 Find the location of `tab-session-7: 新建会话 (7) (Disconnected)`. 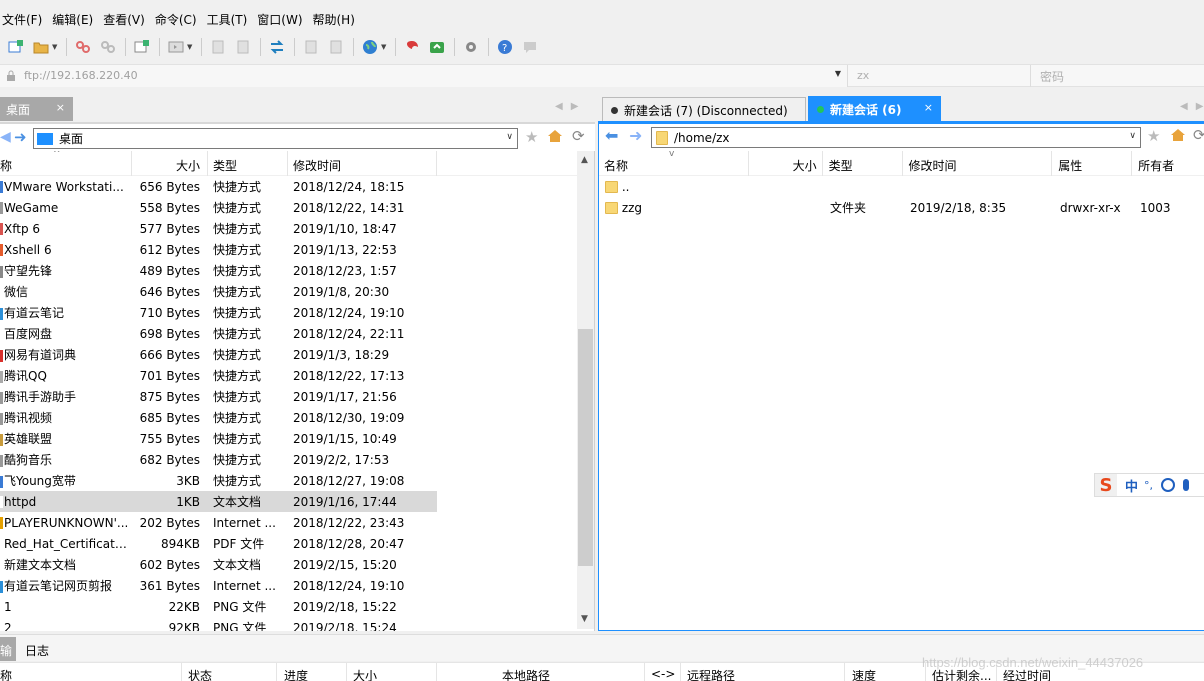

tab-session-7: 新建会话 (7) (Disconnected) is located at coordinates (704, 109).